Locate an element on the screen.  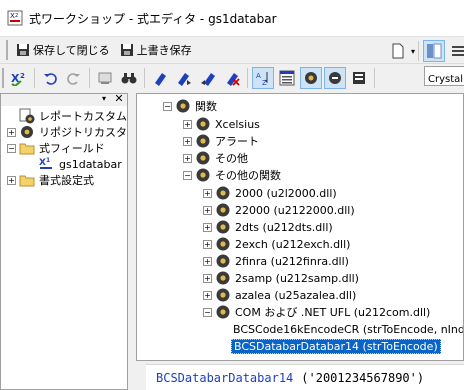
operator-tree-button is located at coordinates (335, 77).